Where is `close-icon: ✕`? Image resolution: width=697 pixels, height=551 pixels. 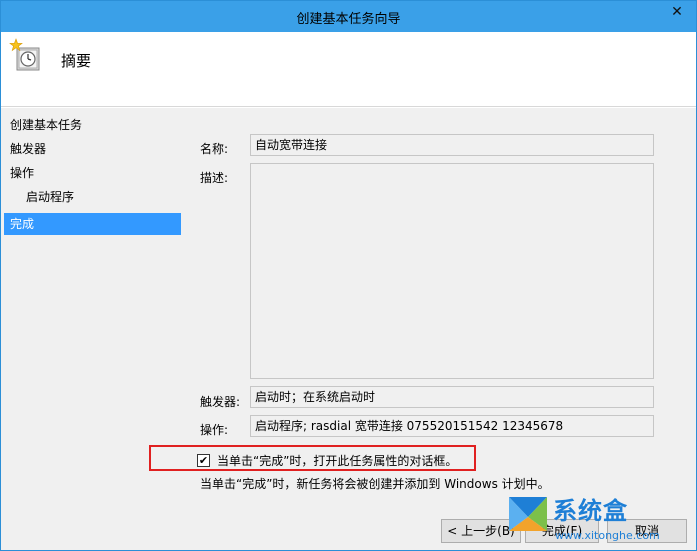
close-icon: ✕ is located at coordinates (677, 12).